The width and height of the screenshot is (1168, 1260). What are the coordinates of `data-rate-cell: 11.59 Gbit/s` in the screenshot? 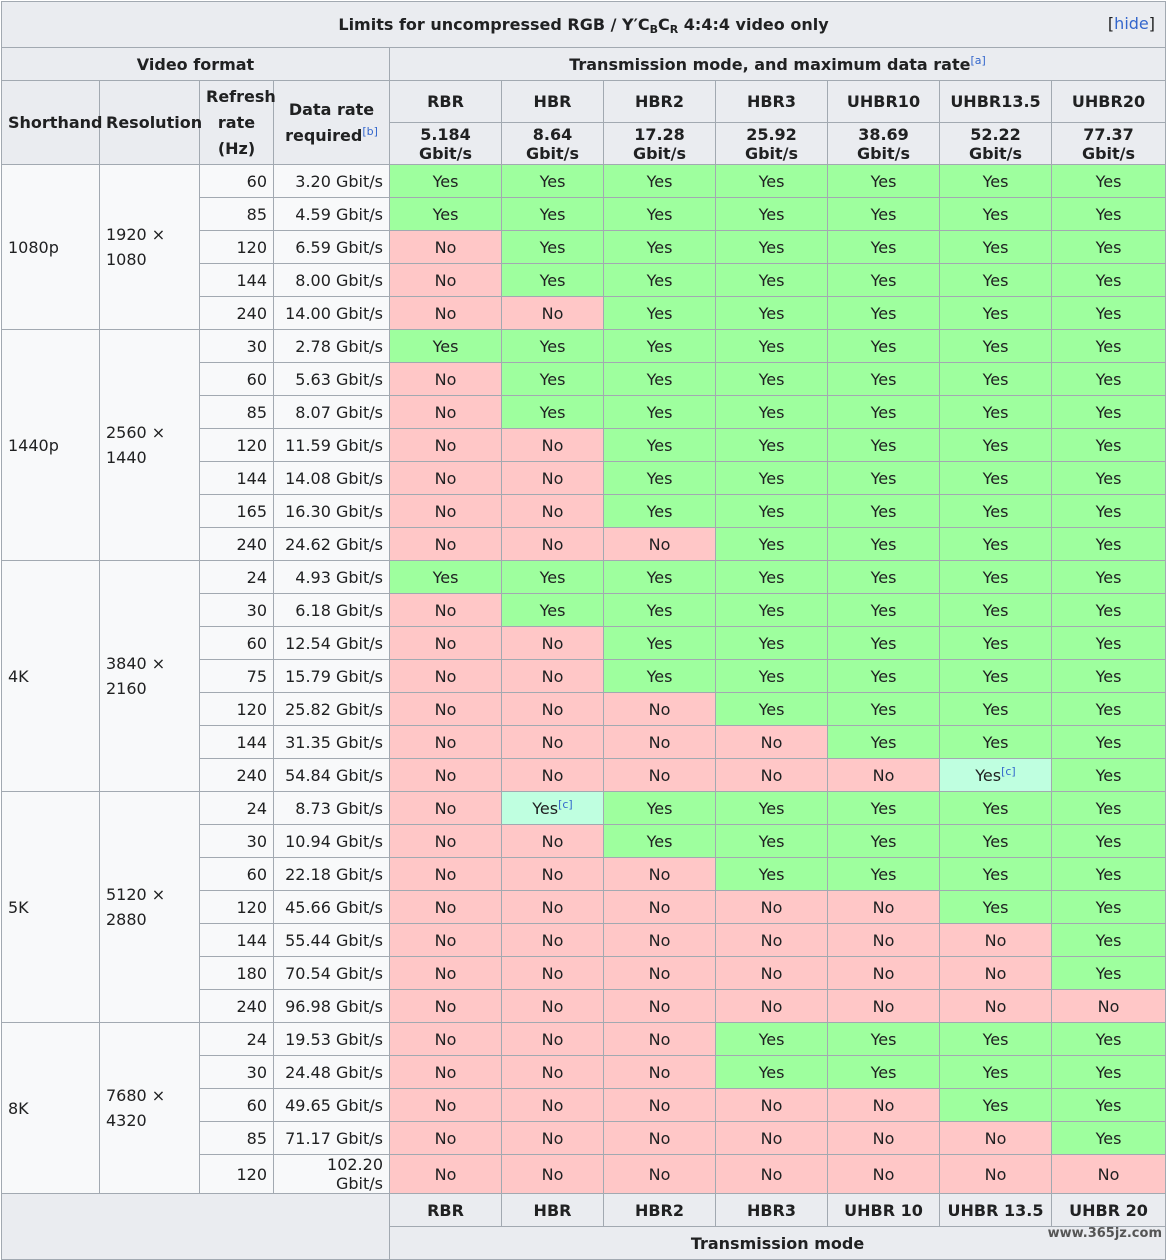 It's located at (331, 445).